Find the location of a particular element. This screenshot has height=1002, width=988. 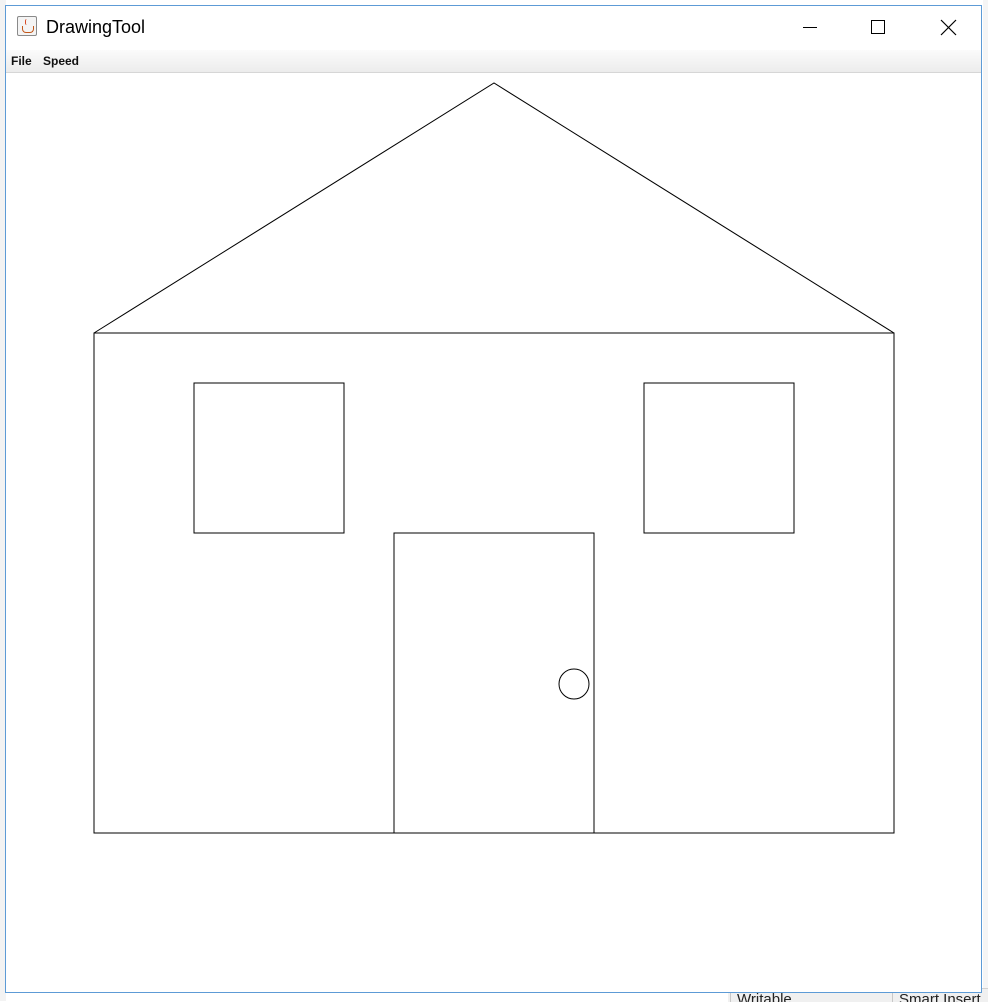

maximize-button is located at coordinates (878, 28).